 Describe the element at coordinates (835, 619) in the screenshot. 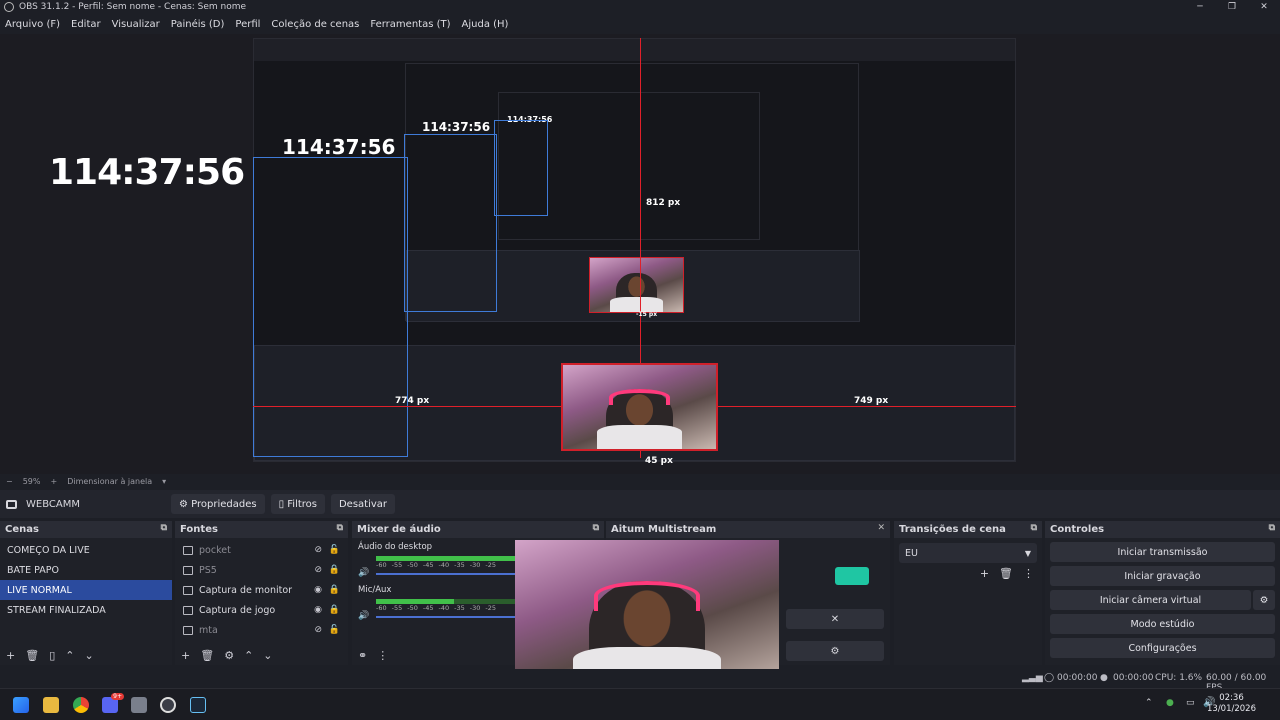

I see `remove-output-button: ✕` at that location.